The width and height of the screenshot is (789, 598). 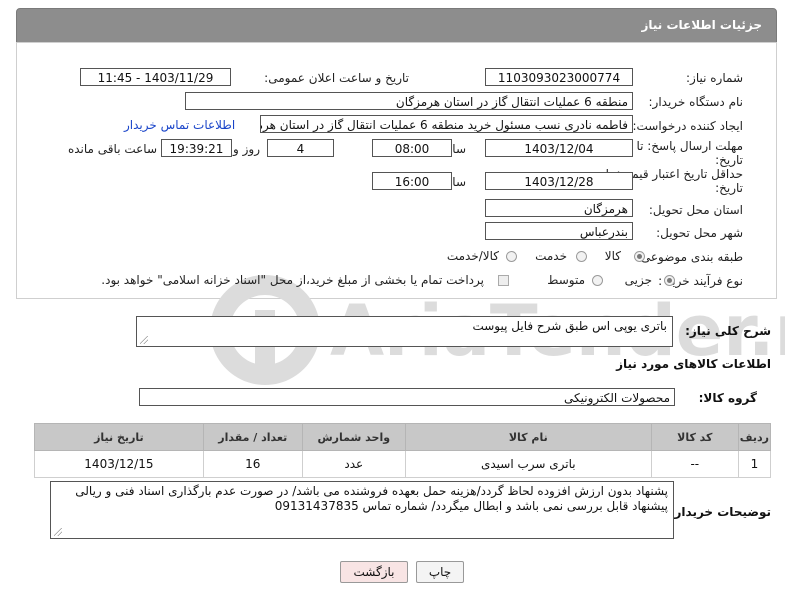 What do you see at coordinates (693, 364) in the screenshot?
I see `goods-section-title: اطلاعات کالاهای مورد نیاز` at bounding box center [693, 364].